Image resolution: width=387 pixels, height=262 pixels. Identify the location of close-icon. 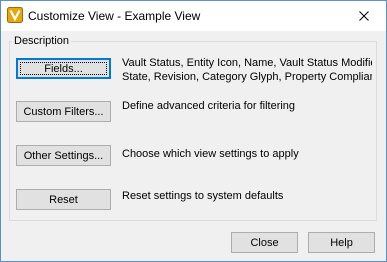
(364, 16).